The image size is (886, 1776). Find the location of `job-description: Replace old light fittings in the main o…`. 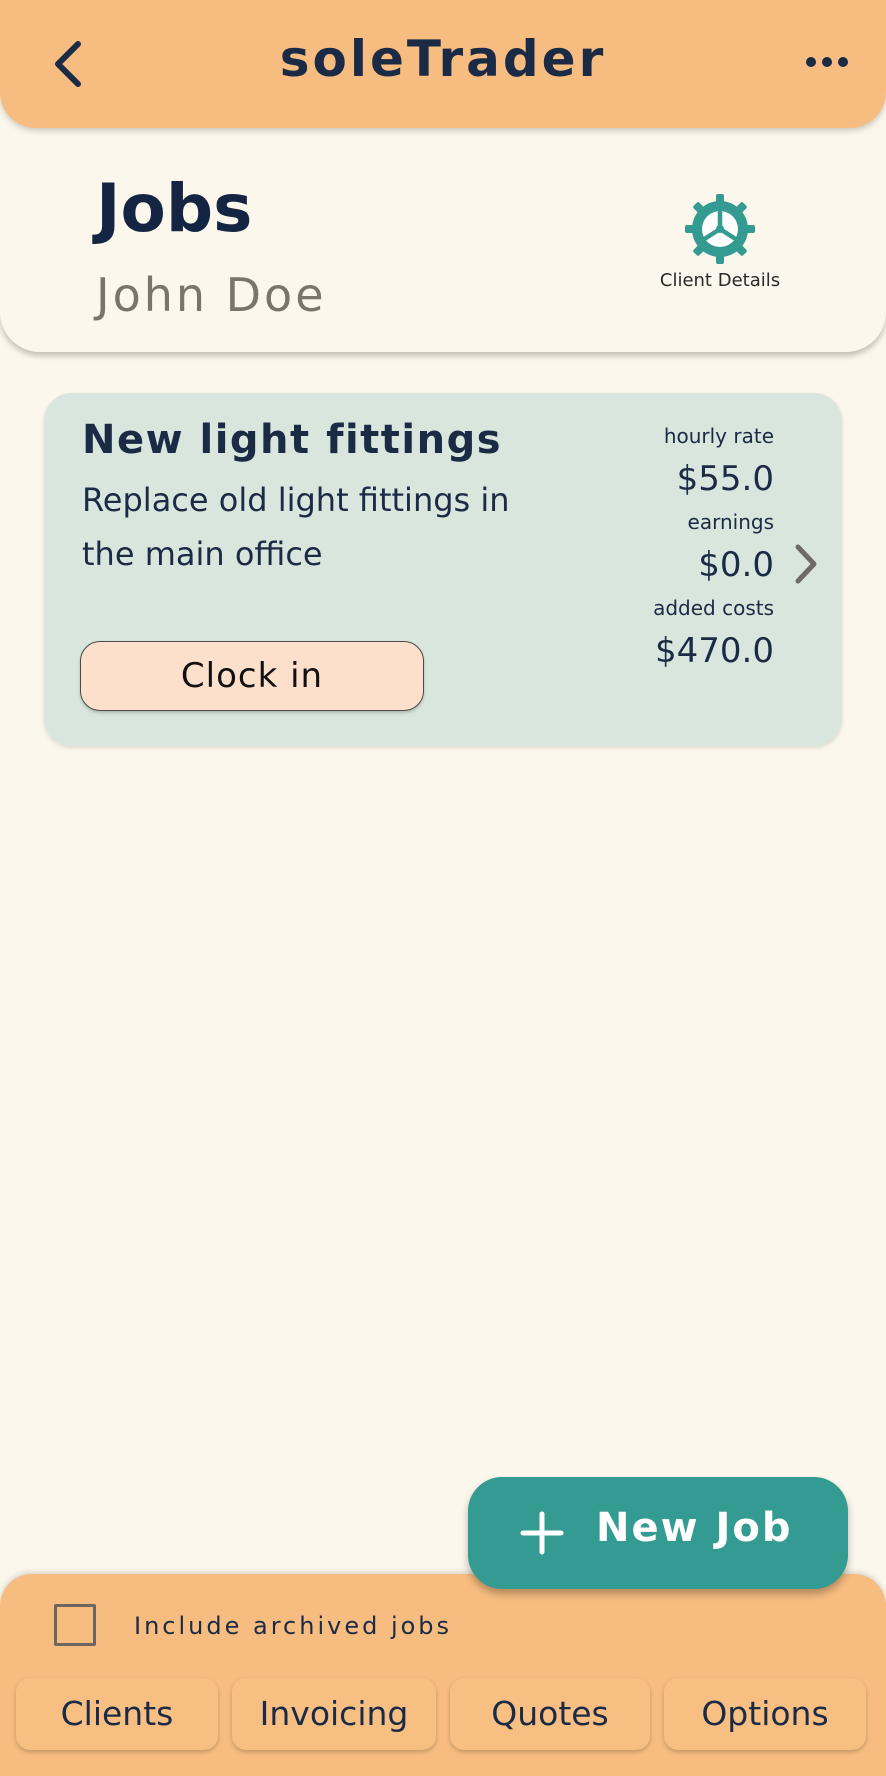

job-description: Replace old light fittings in the main o… is located at coordinates (296, 527).